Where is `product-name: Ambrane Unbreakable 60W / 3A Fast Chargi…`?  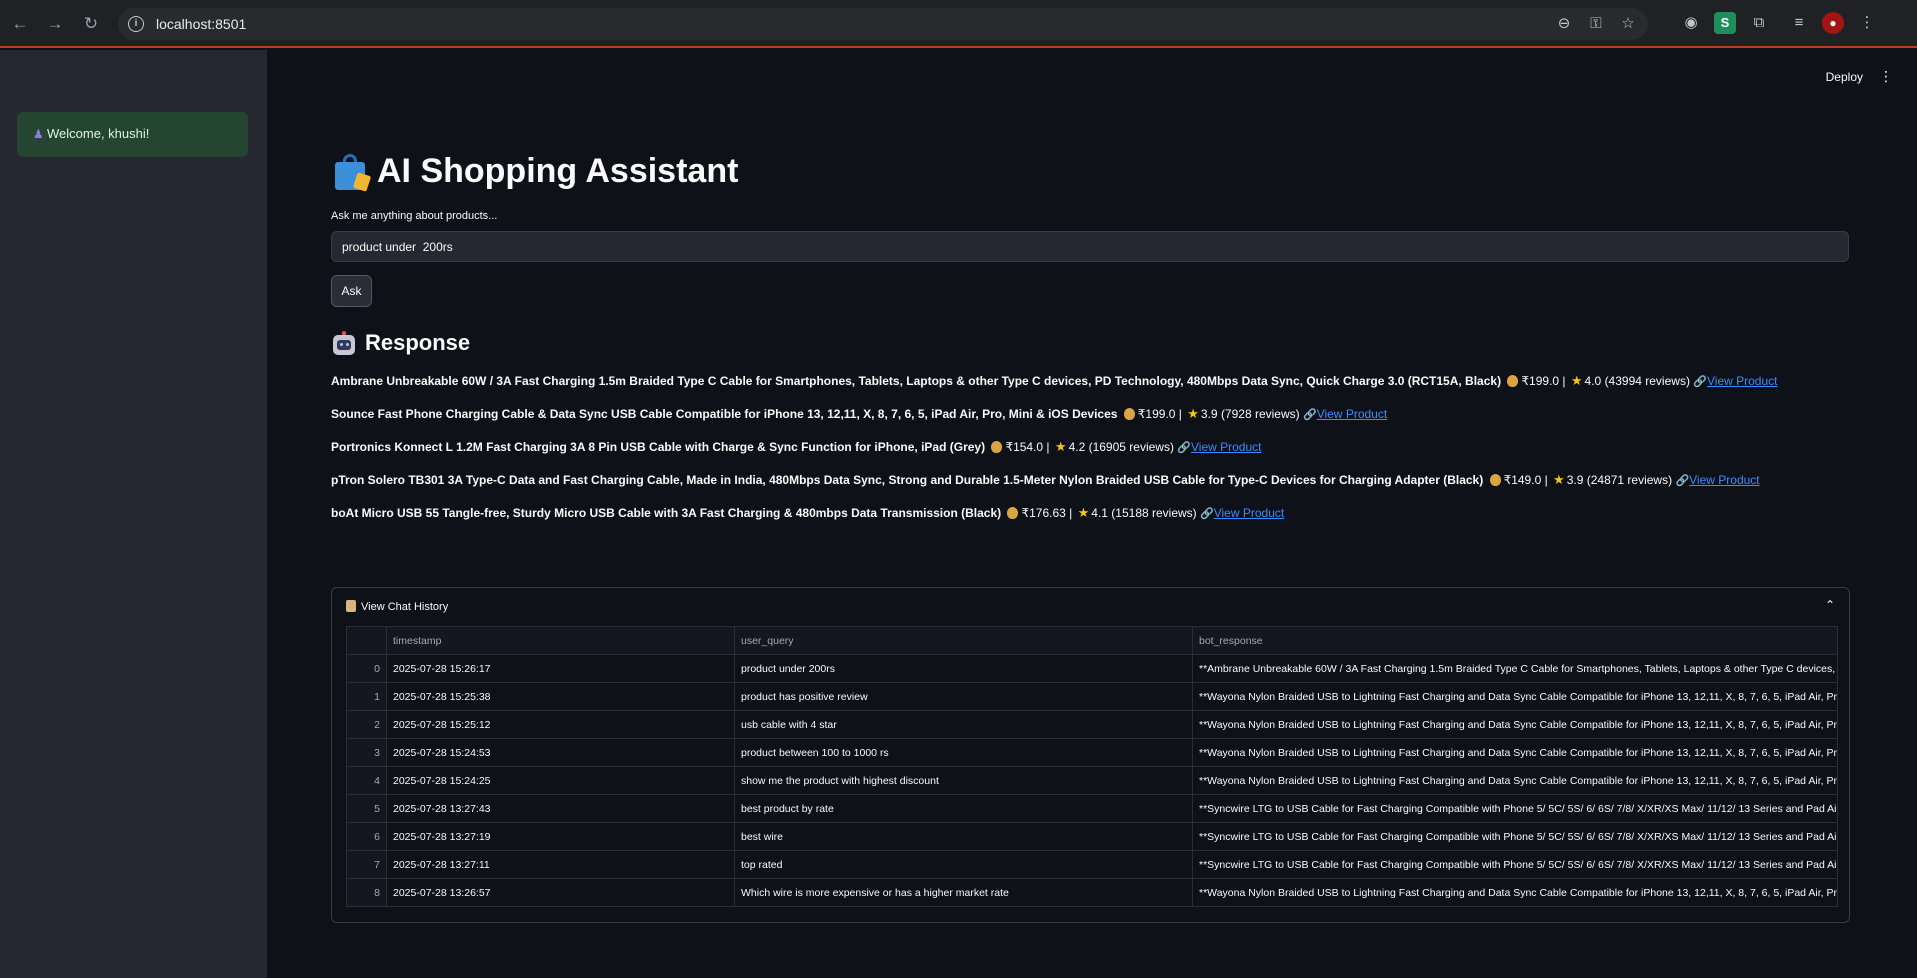
product-name: Ambrane Unbreakable 60W / 3A Fast Chargi… is located at coordinates (916, 381).